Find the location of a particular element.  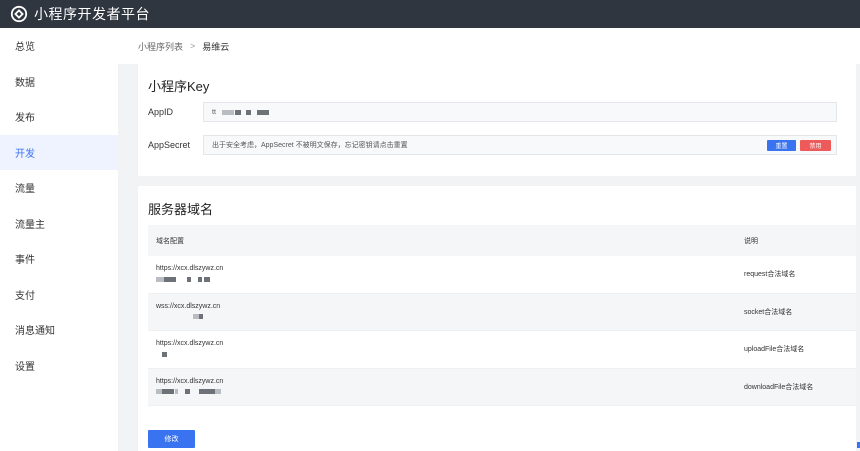

disable-button: 禁用 is located at coordinates (815, 145).